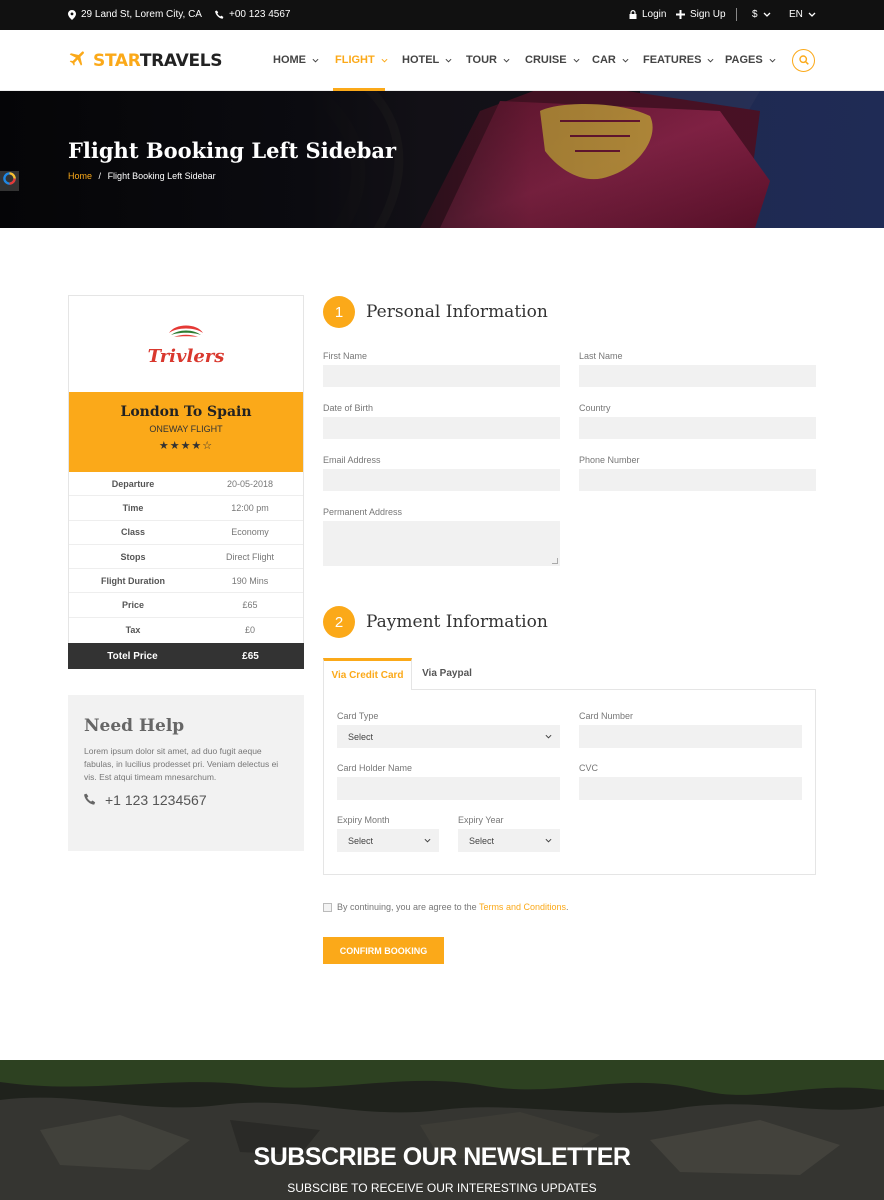  I want to click on nav-pages: PAGES, so click(750, 60).